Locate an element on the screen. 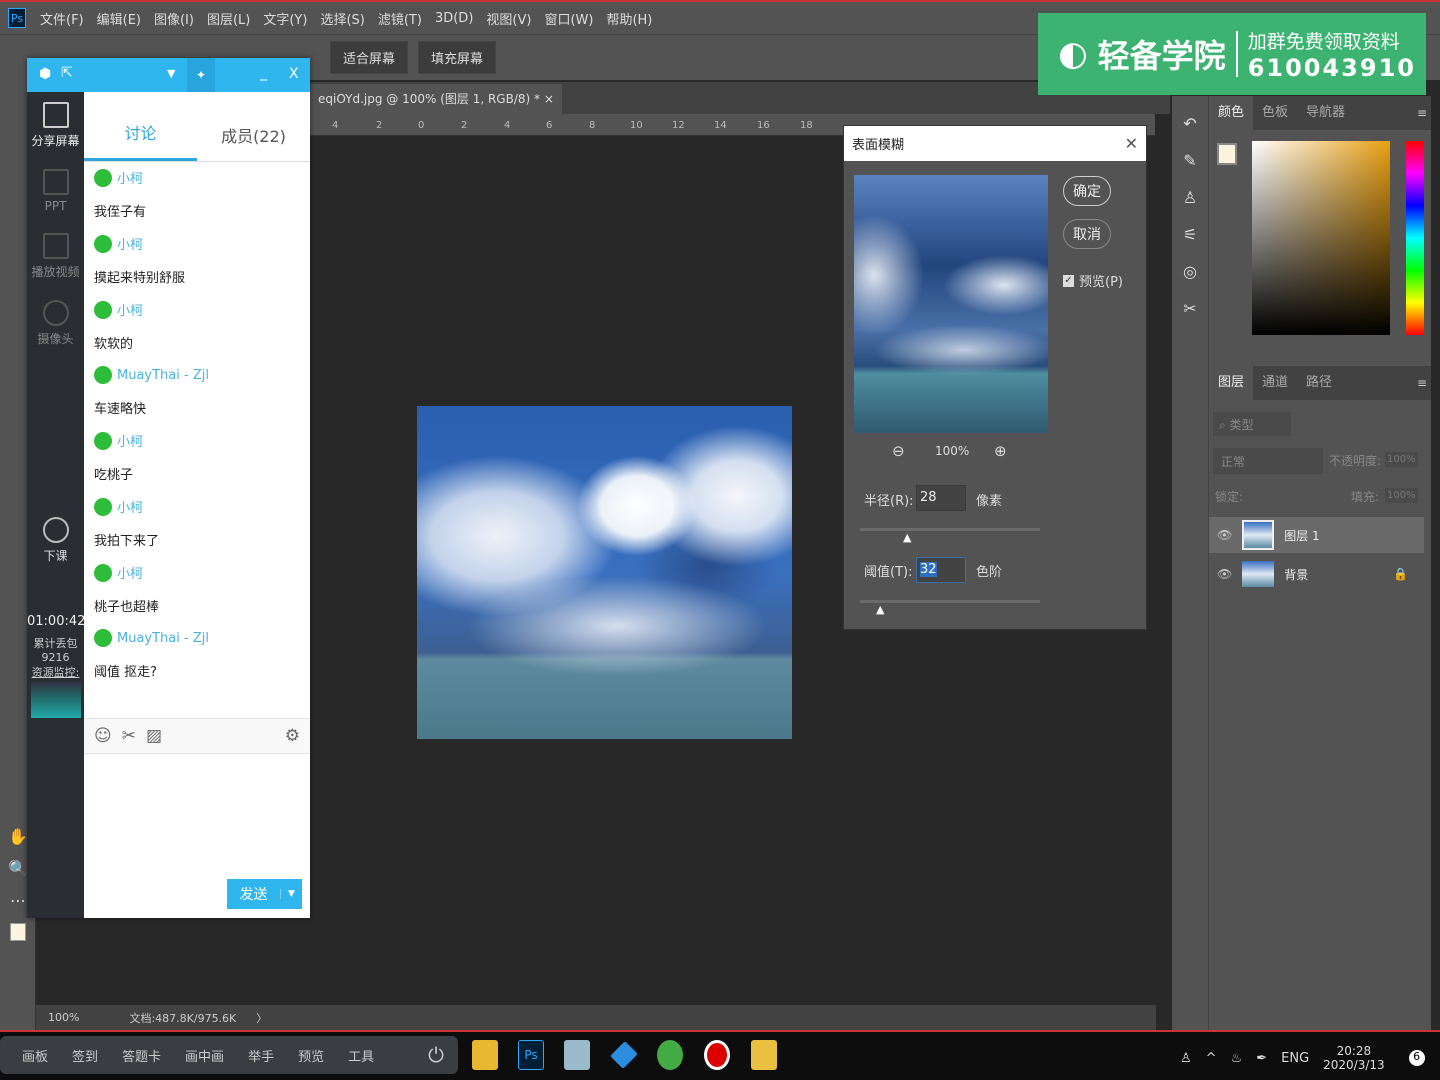 Image resolution: width=1440 pixels, height=1080 pixels. tab-channels: 通道 is located at coordinates (1275, 383).